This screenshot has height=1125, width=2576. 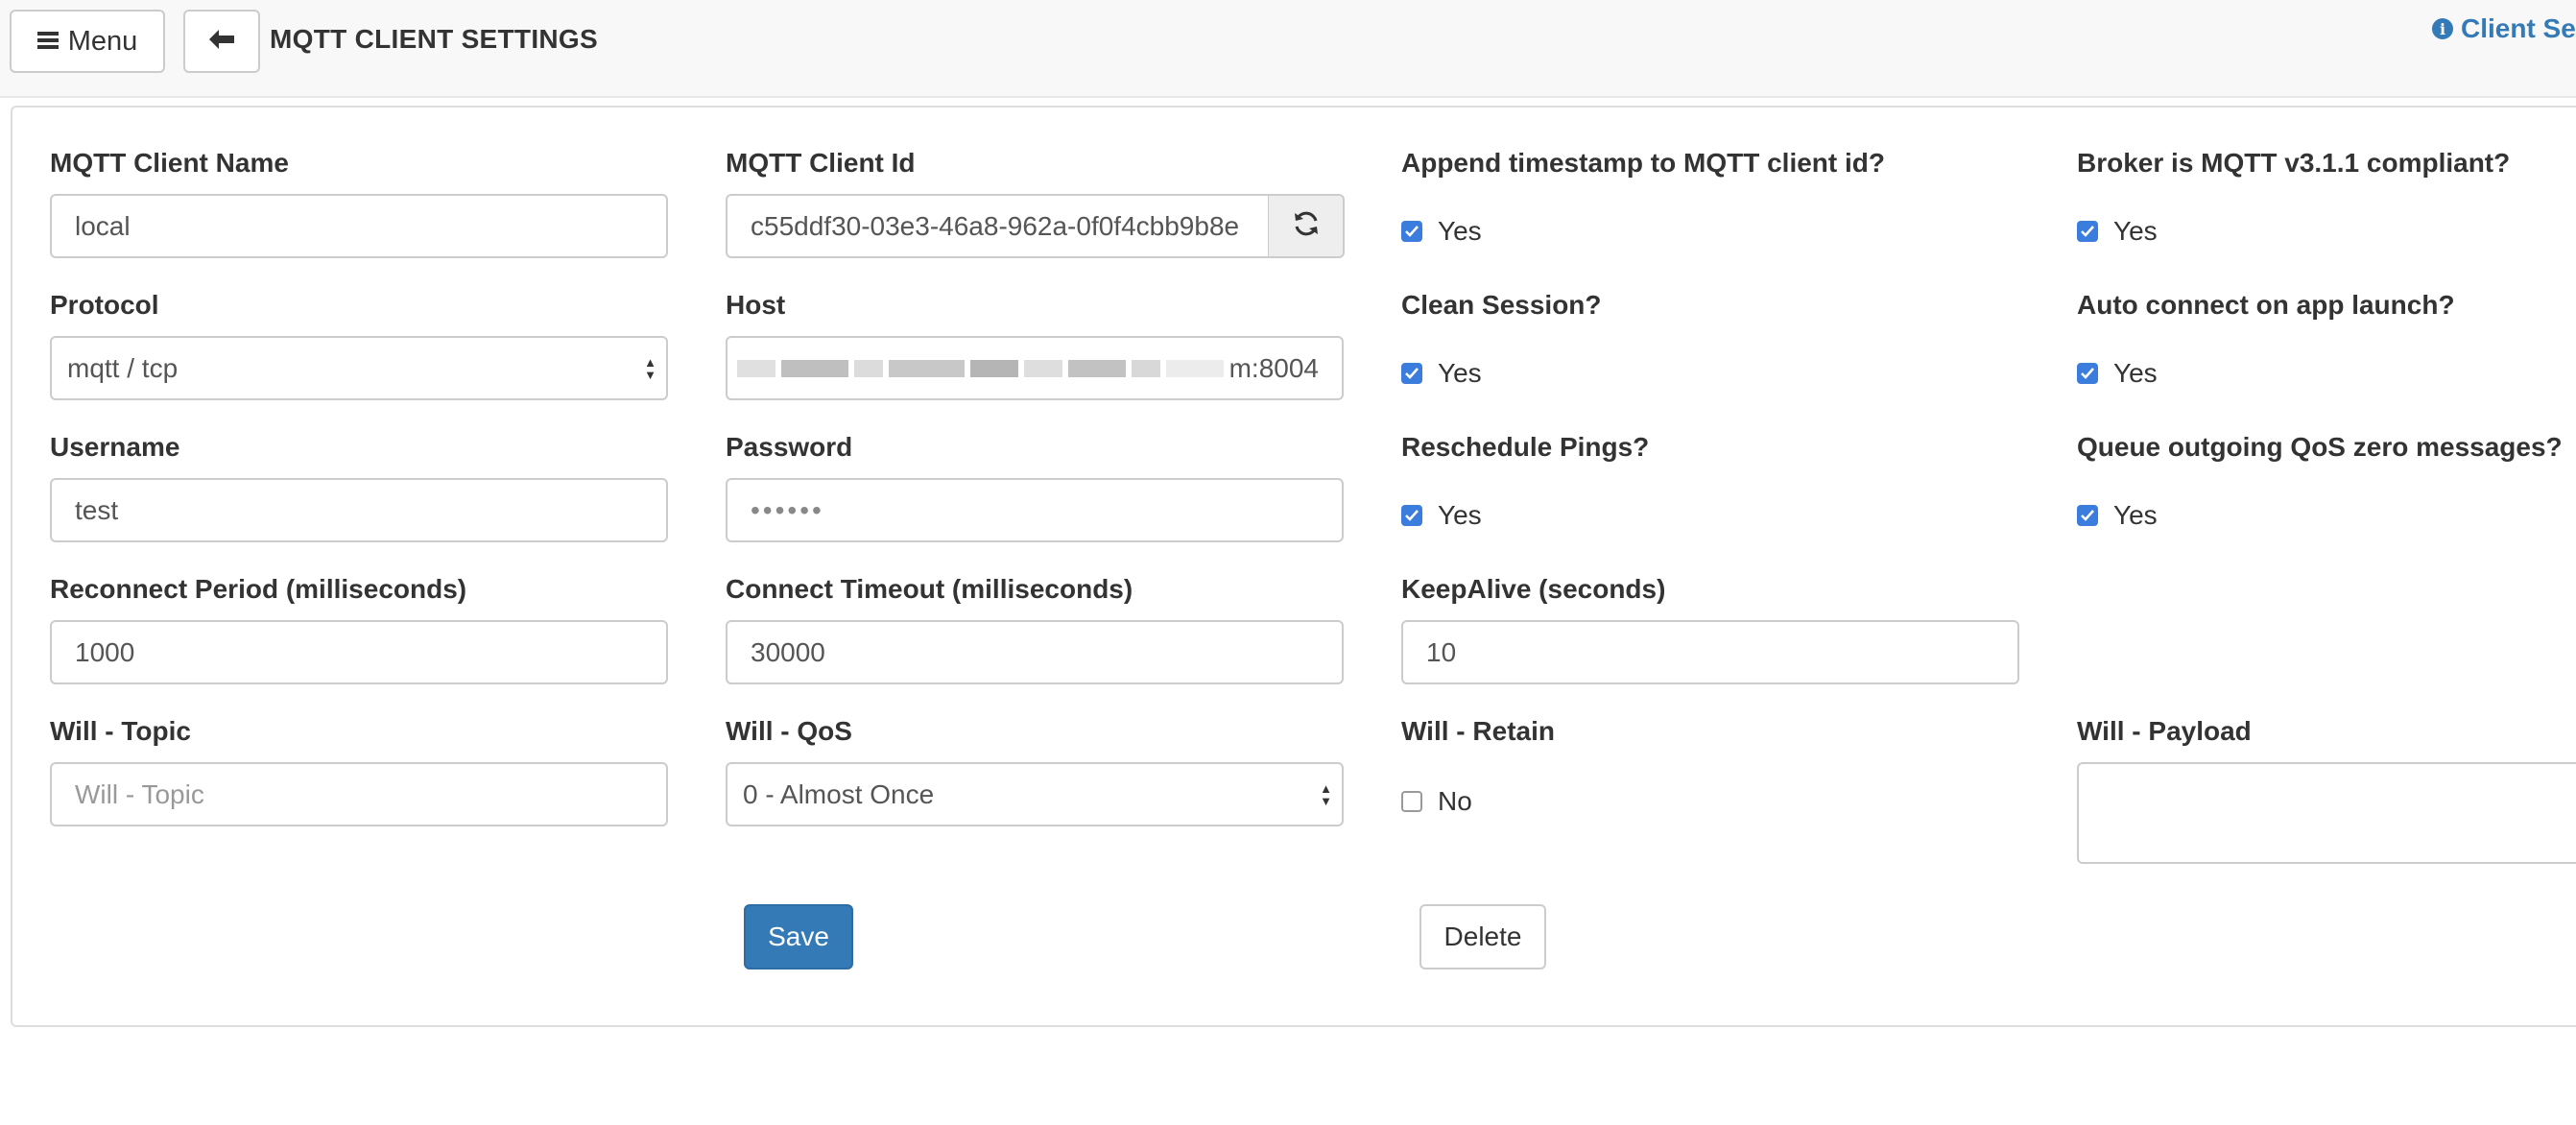 What do you see at coordinates (1411, 515) in the screenshot?
I see `reschedule-pings-checkbox` at bounding box center [1411, 515].